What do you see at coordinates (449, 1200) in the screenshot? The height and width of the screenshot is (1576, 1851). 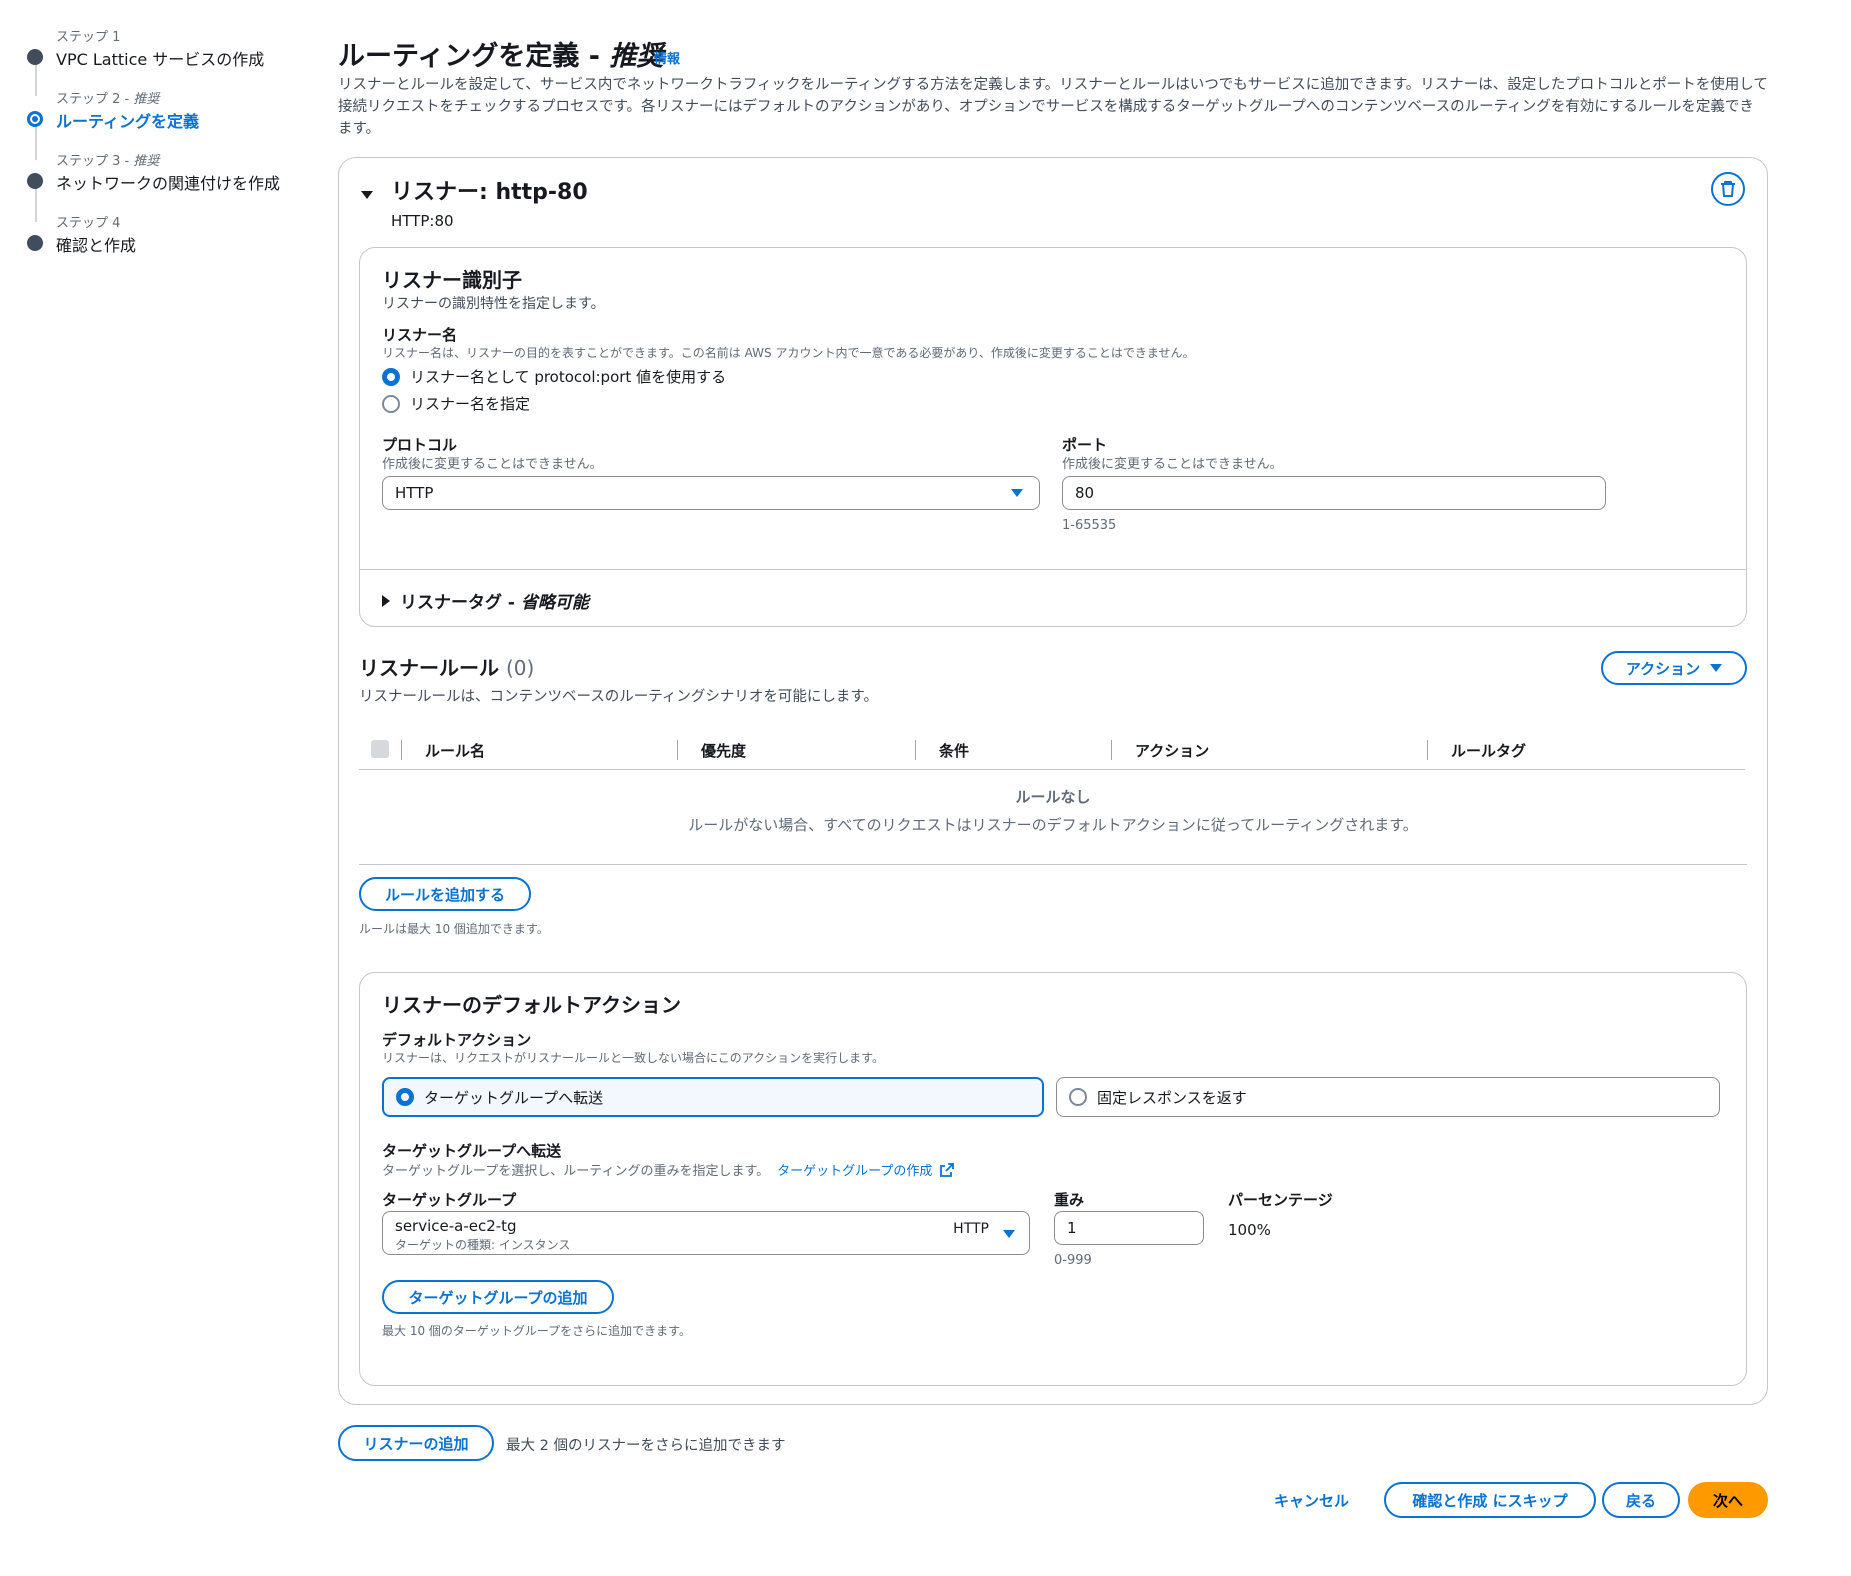 I see `target-group-label: ターゲットグループ` at bounding box center [449, 1200].